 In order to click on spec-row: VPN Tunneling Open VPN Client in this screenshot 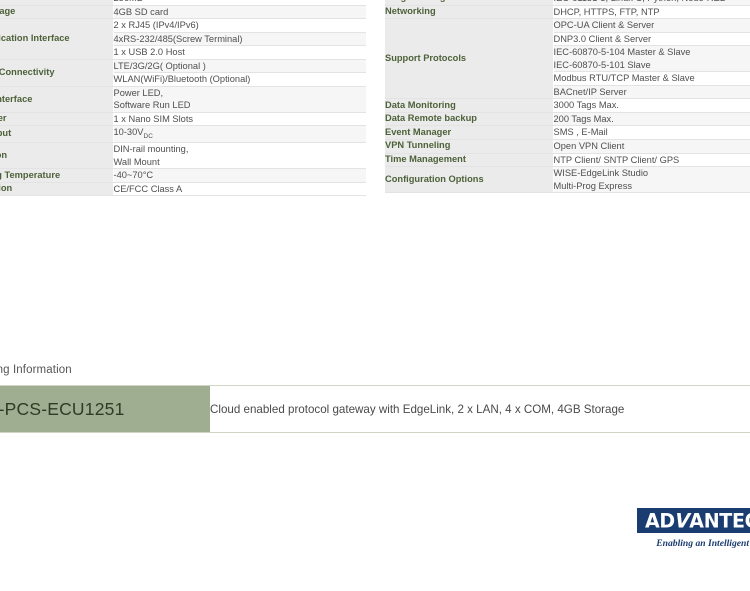, I will do `click(567, 146)`.